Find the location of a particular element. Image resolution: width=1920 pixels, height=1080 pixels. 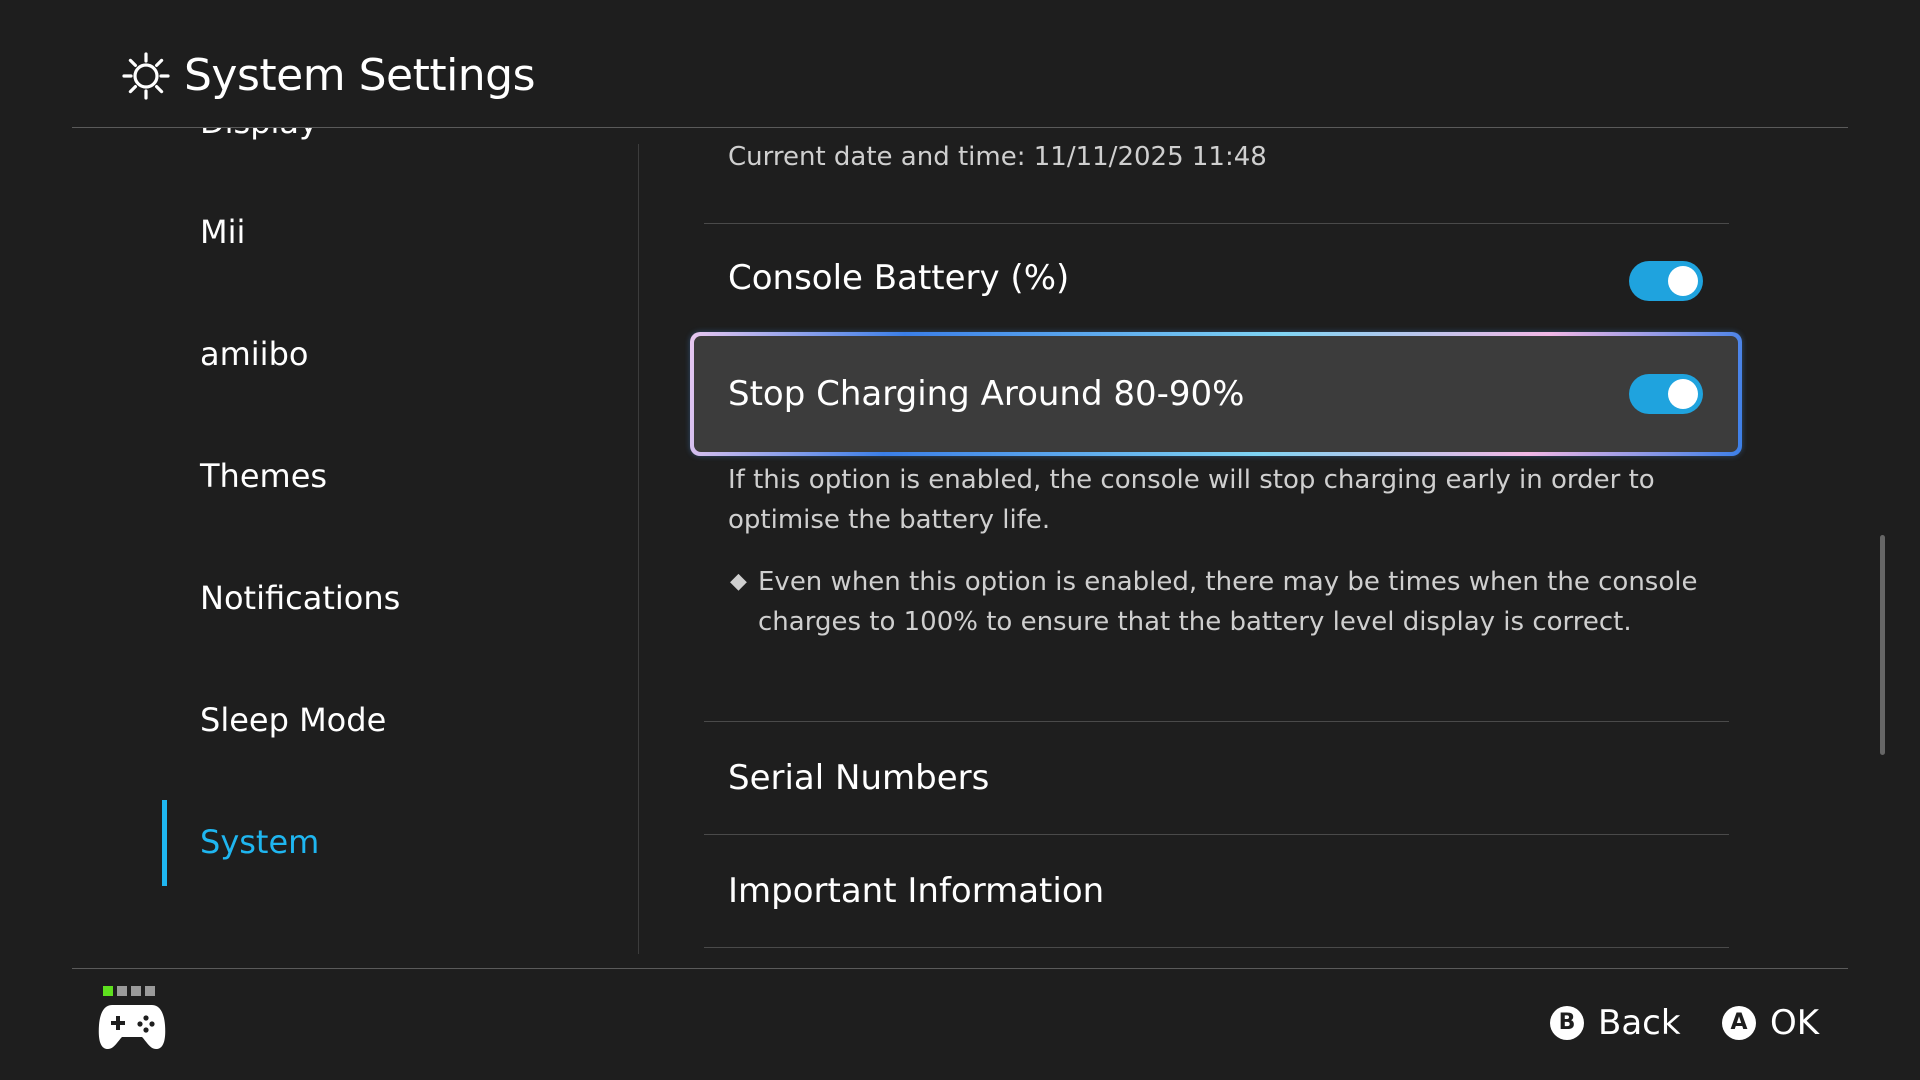

a-button-icon: A is located at coordinates (1739, 1023).